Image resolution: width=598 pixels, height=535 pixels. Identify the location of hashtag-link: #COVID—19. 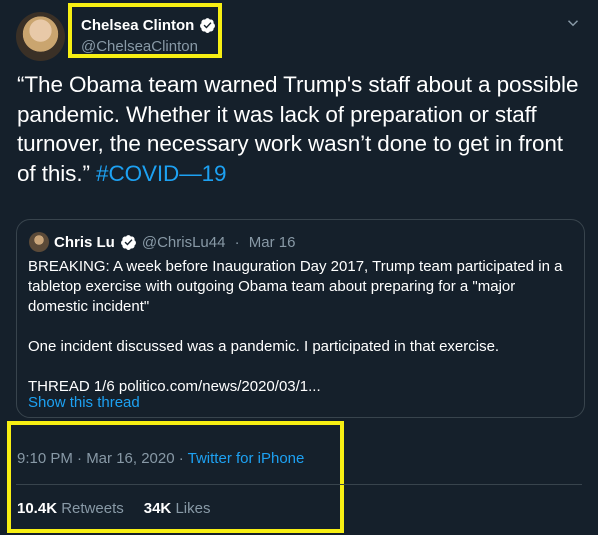
(161, 173).